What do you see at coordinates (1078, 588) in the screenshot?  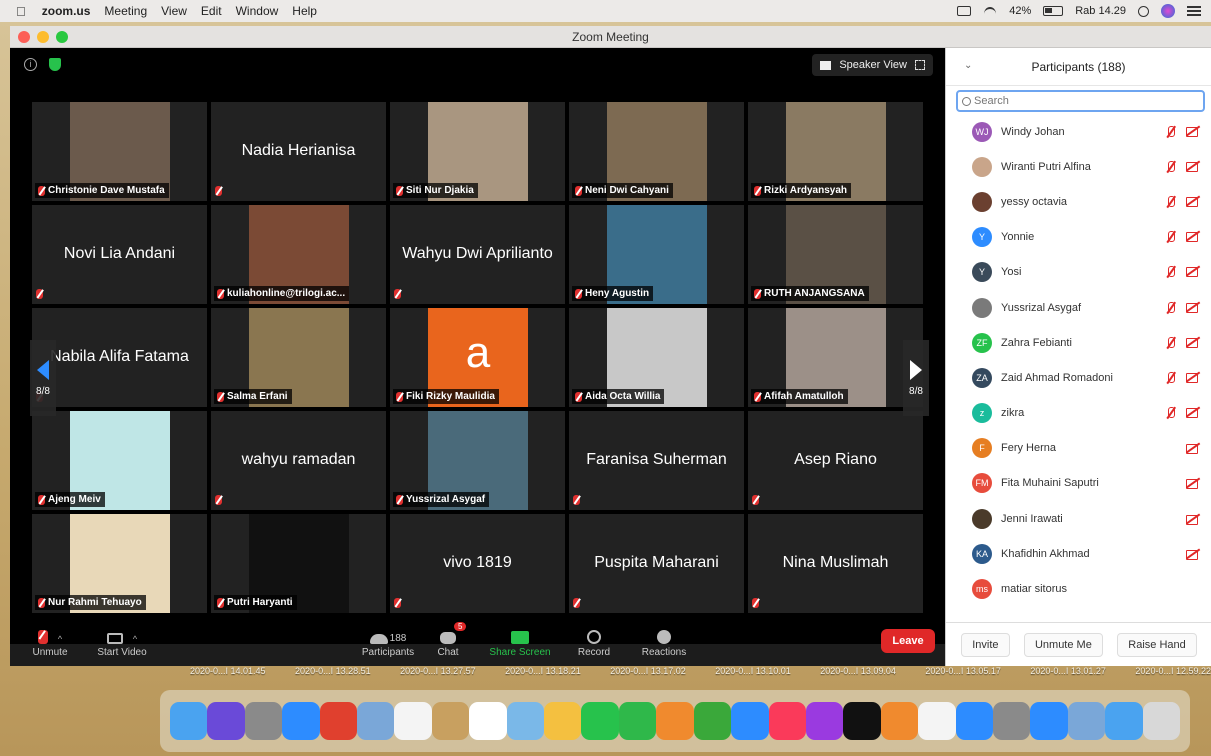 I see `participant-list-item: ms matiar sitorus` at bounding box center [1078, 588].